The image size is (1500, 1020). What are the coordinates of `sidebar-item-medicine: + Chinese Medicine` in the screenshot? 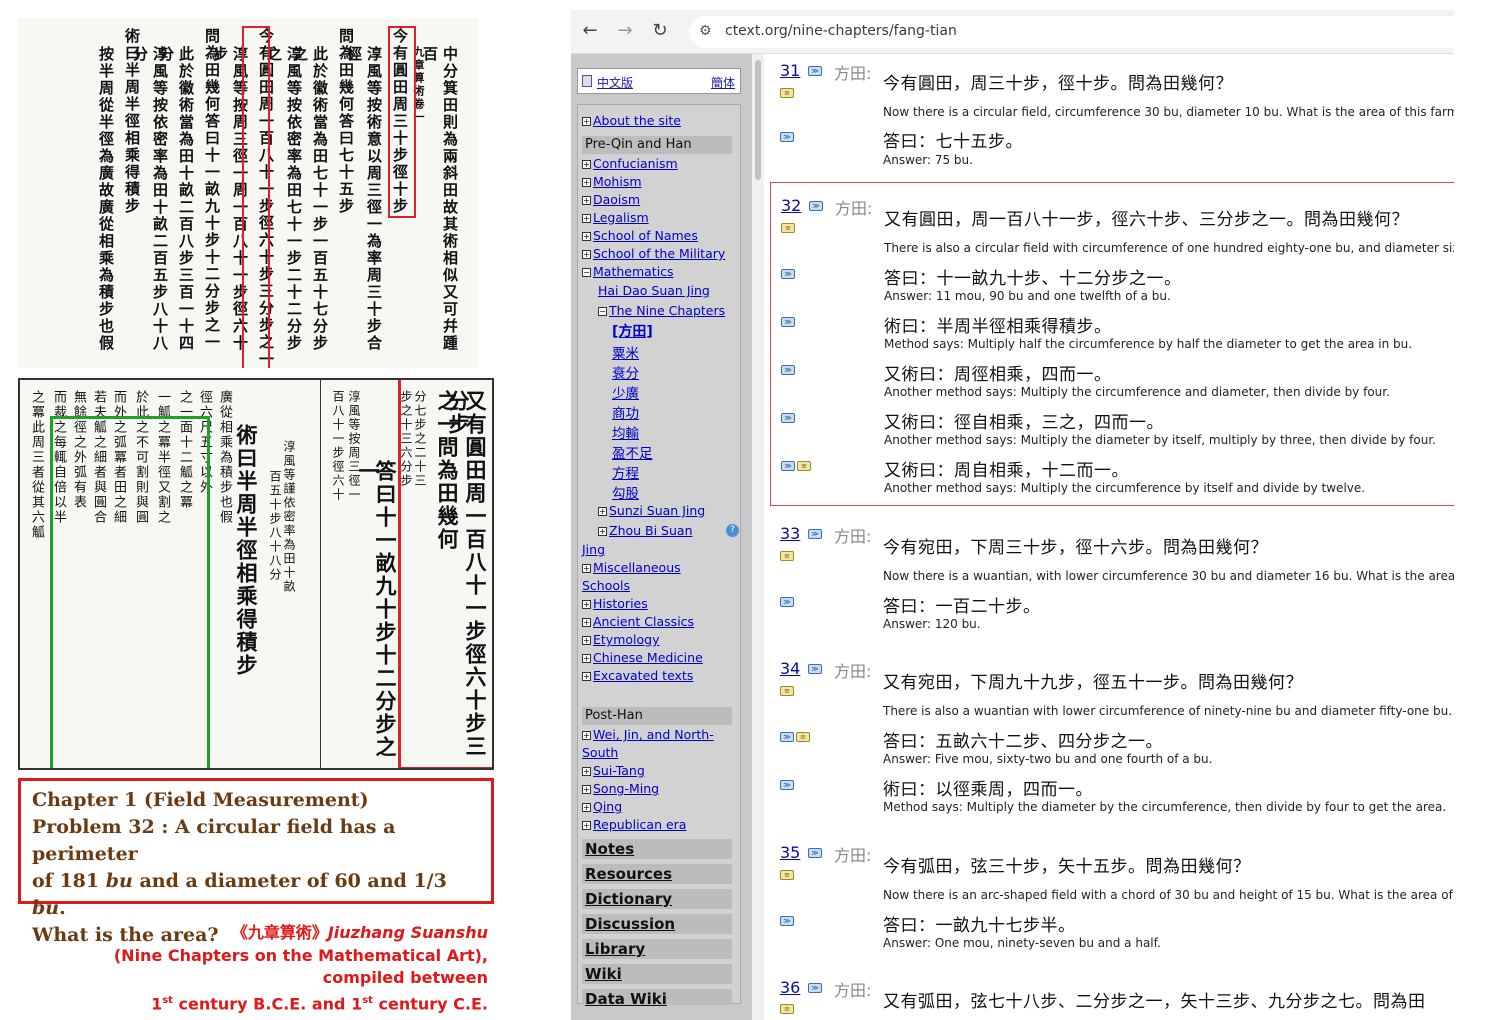 It's located at (642, 657).